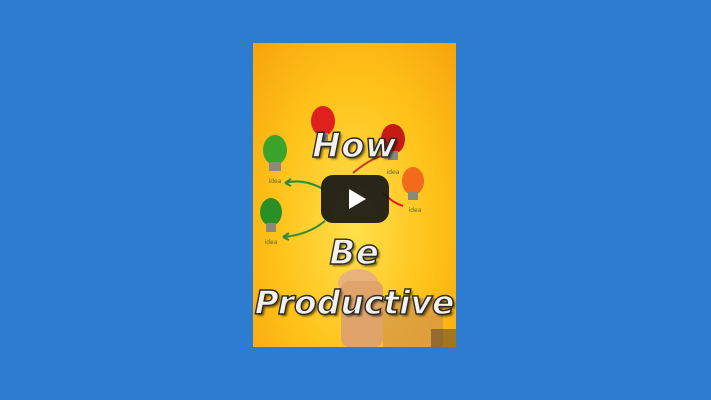 The width and height of the screenshot is (711, 400). Describe the element at coordinates (413, 190) in the screenshot. I see `orange-lightbulb-icon: idea` at that location.